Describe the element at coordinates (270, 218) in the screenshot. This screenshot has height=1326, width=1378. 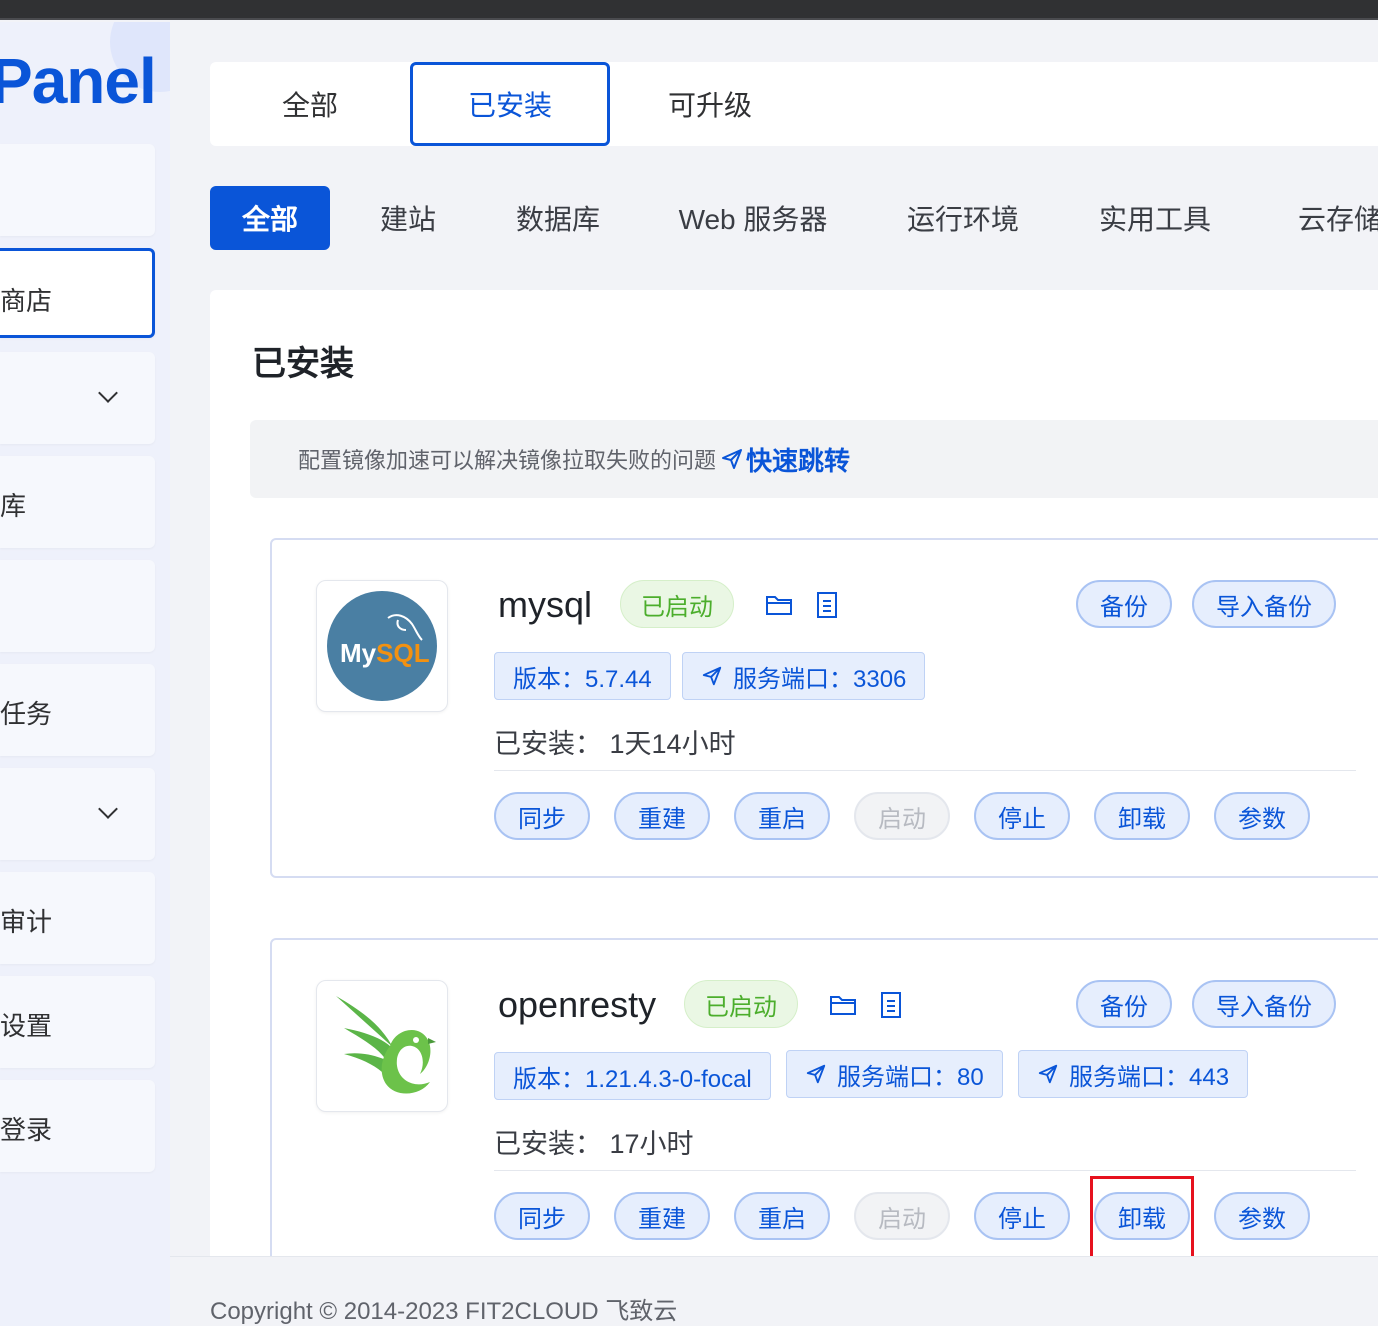
I see `category-all: 全部` at that location.